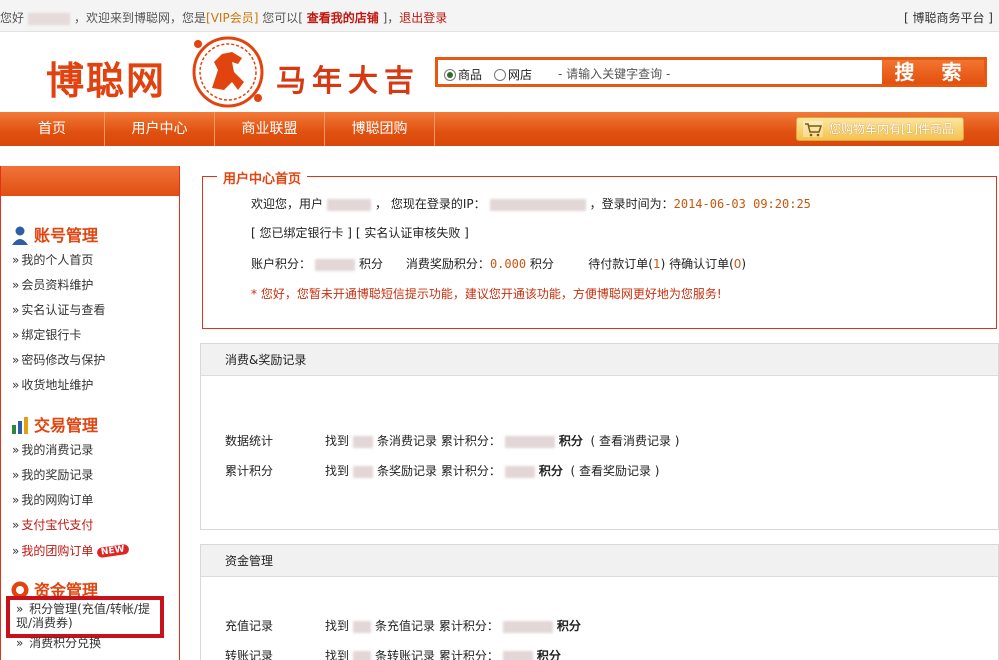 The image size is (999, 660). I want to click on trade-chart-icon, so click(20, 425).